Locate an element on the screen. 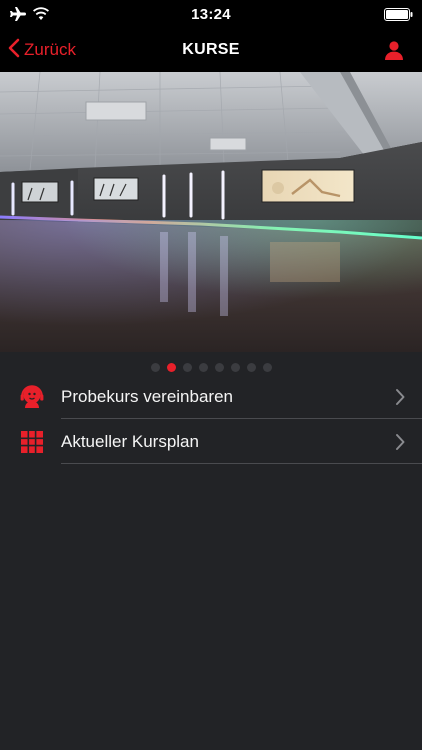 The image size is (422, 750). divider is located at coordinates (241, 463).